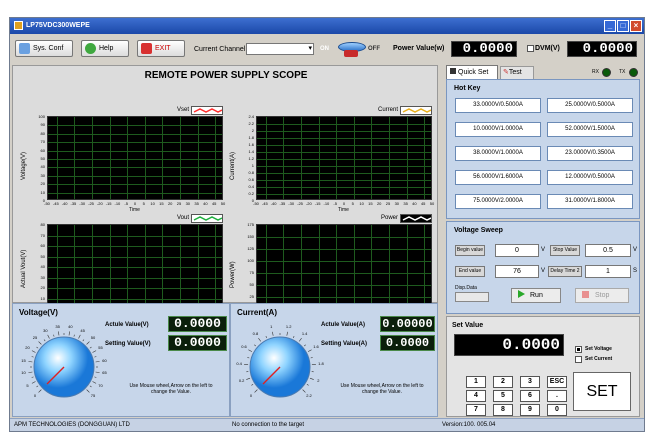 The width and height of the screenshot is (650, 443). What do you see at coordinates (344, 266) in the screenshot?
I see `scope-plot` at bounding box center [344, 266].